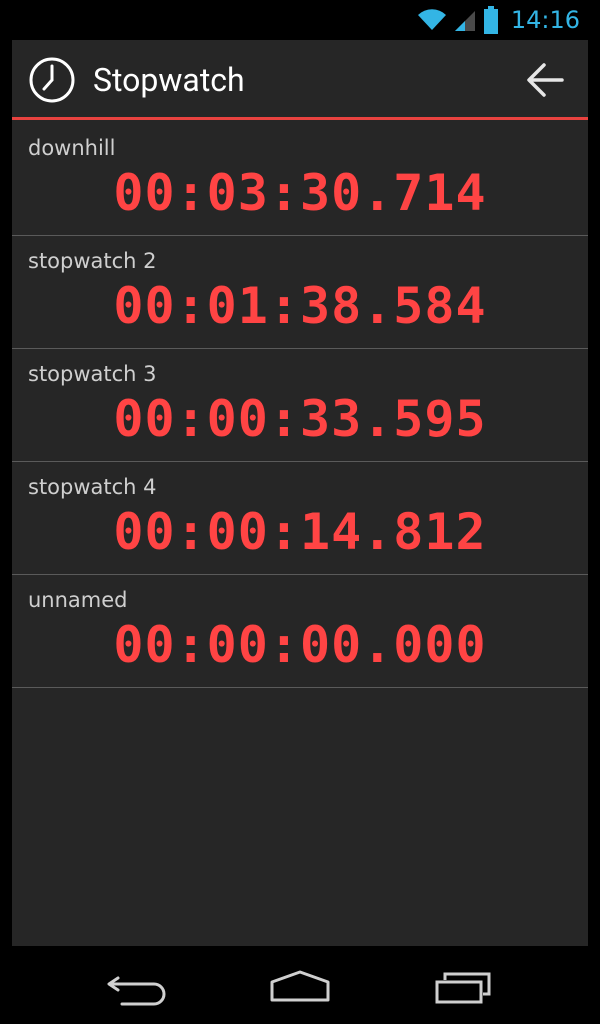  I want to click on stopwatch-name: stopwatch 3, so click(92, 374).